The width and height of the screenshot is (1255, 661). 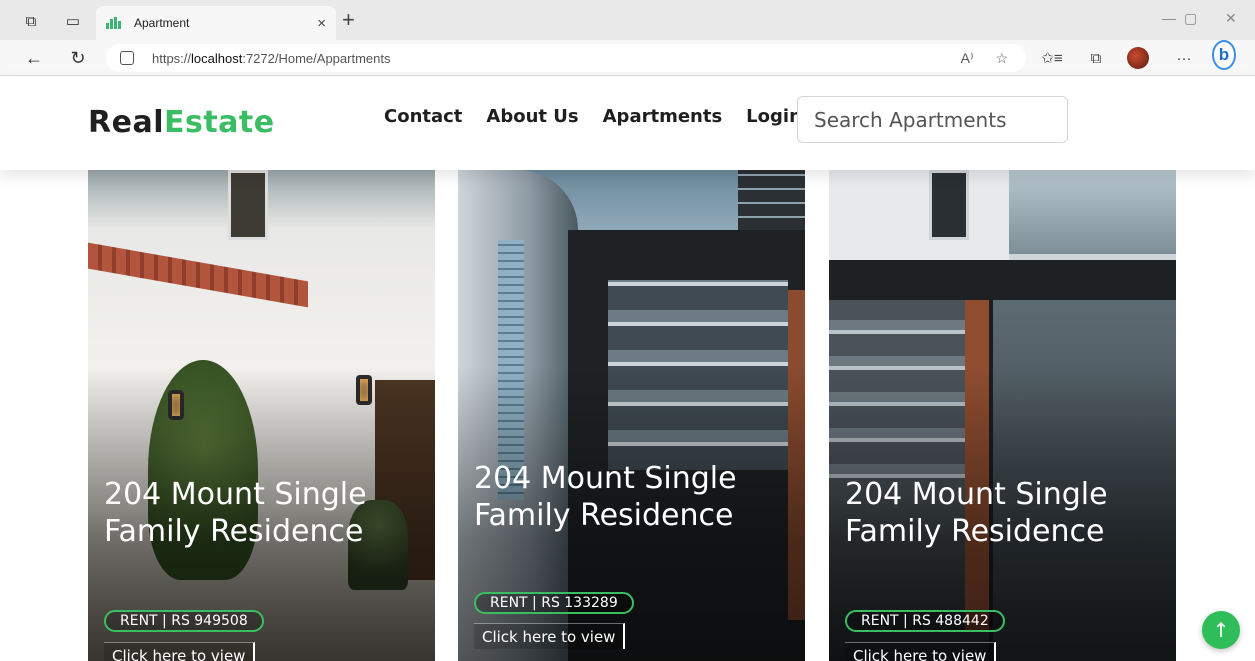 I want to click on price-badge: RENT | RS 488442, so click(x=925, y=621).